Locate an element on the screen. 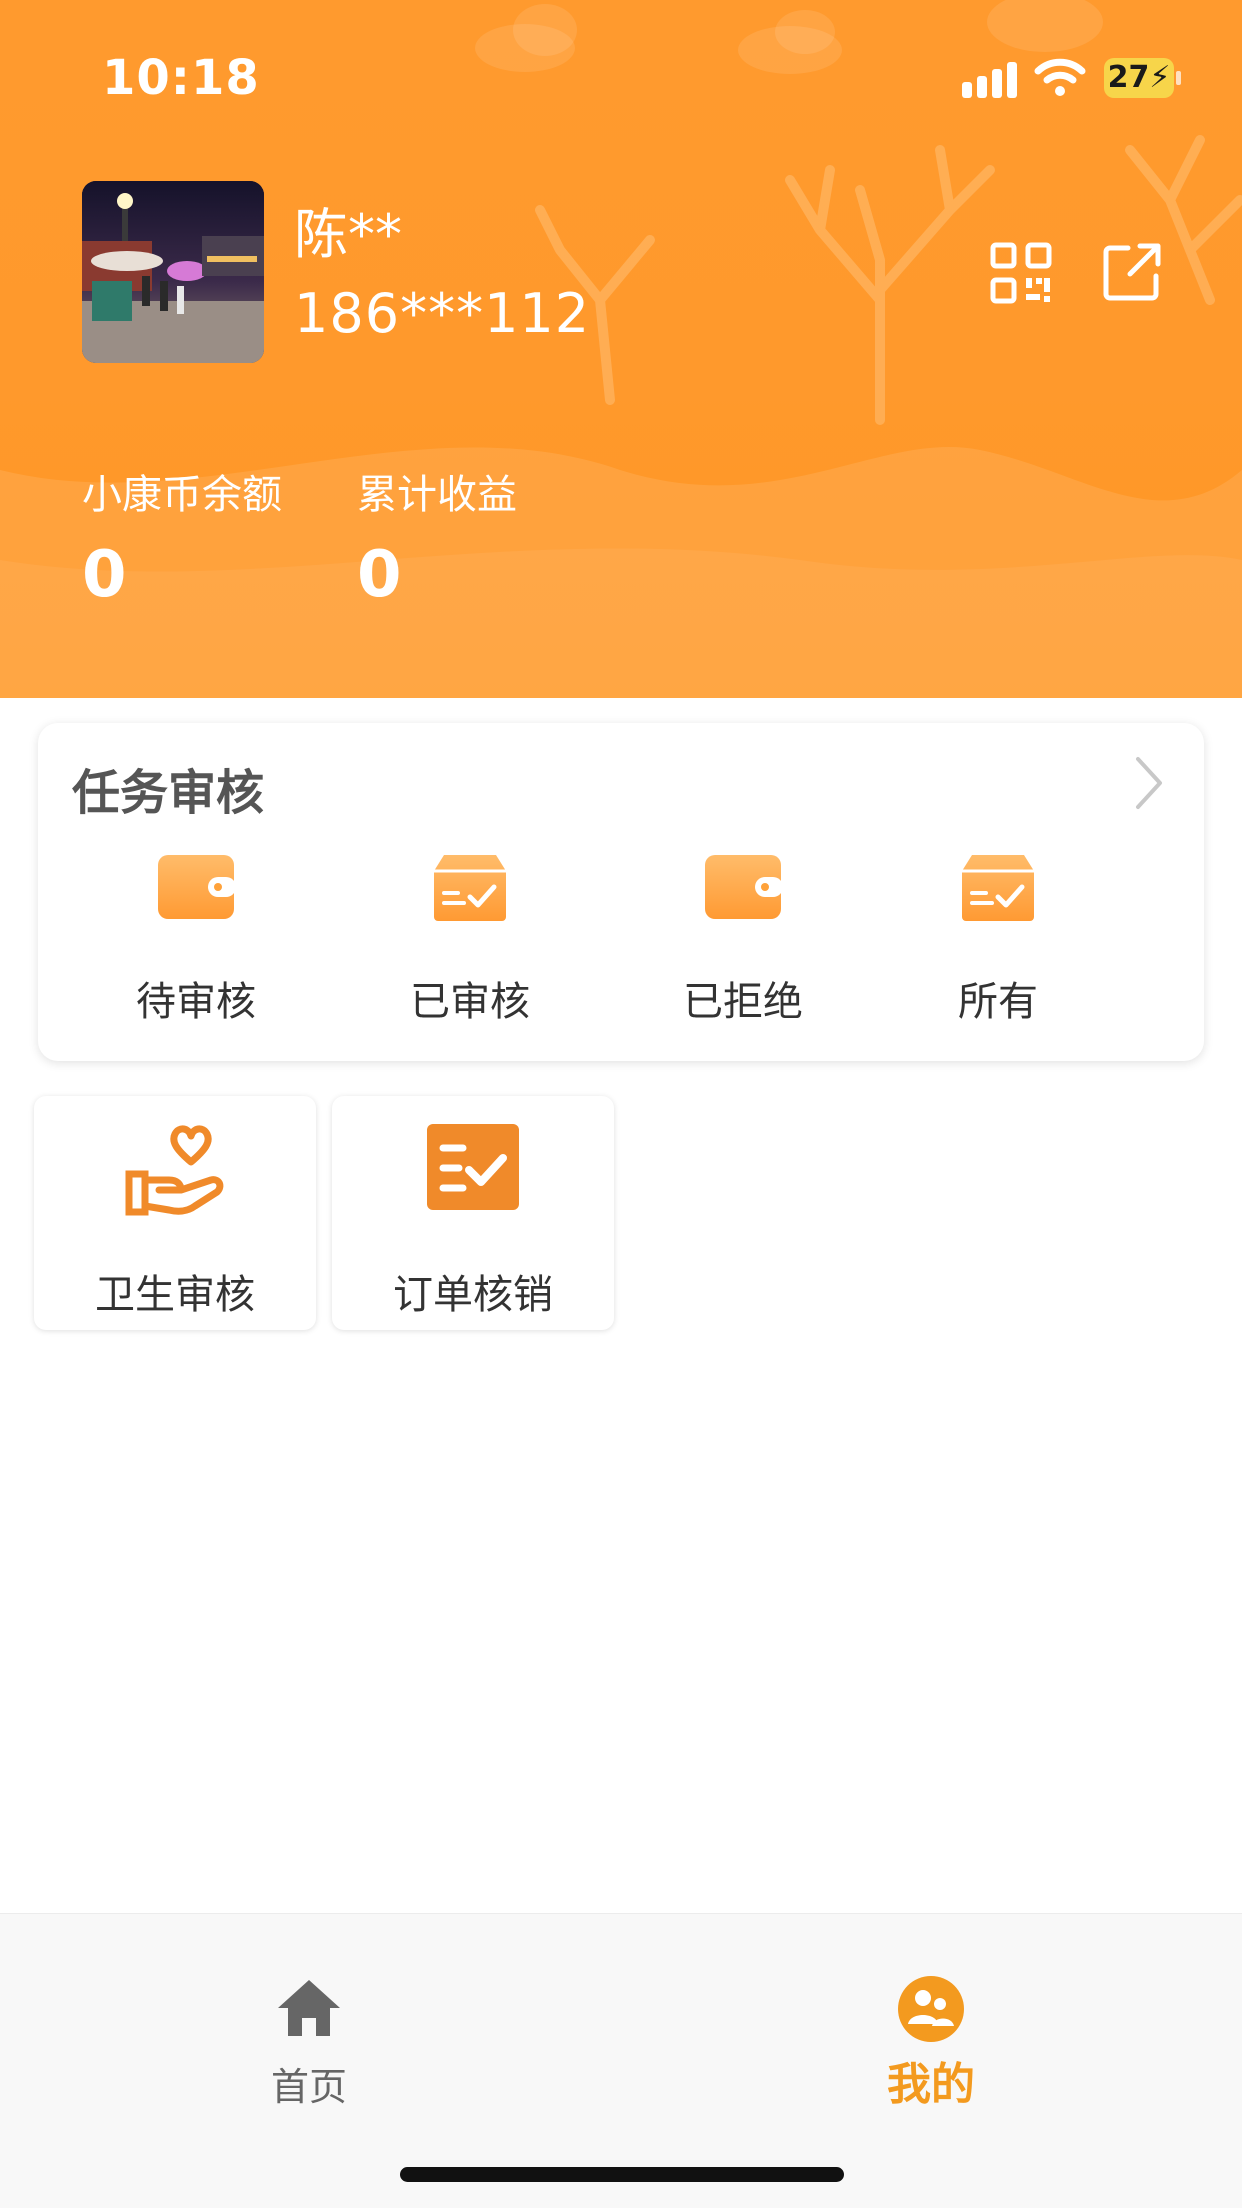 The width and height of the screenshot is (1242, 2208). external-link-icon is located at coordinates (1132, 272).